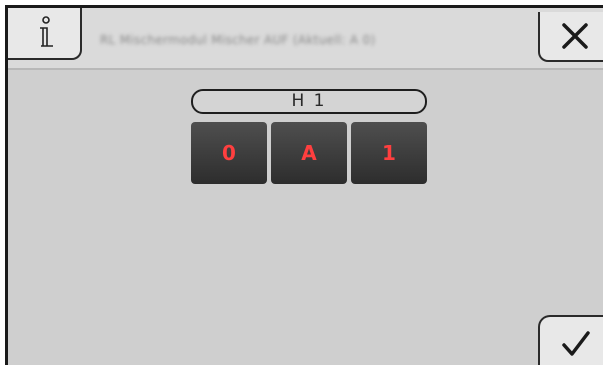 This screenshot has height=365, width=604. What do you see at coordinates (229, 153) in the screenshot?
I see `mode-button-off: 0` at bounding box center [229, 153].